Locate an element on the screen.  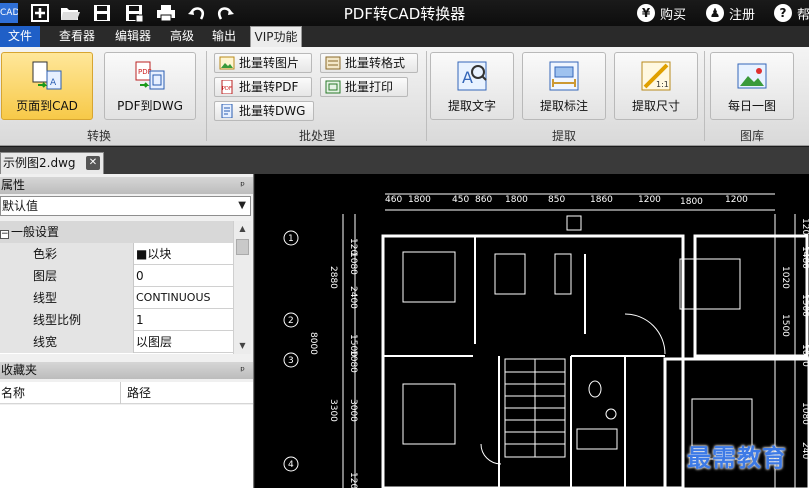
dimension-text: 1480 is located at coordinates (804, 257).